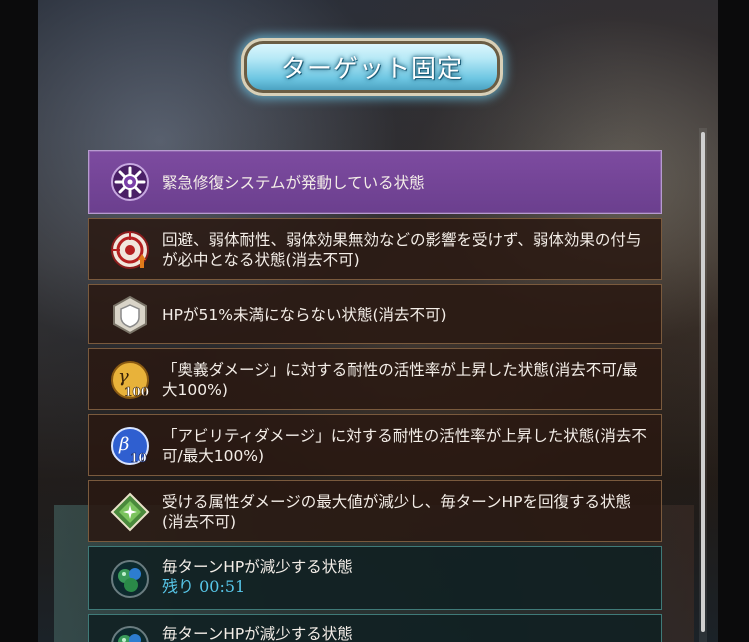 The height and width of the screenshot is (642, 749). Describe the element at coordinates (304, 315) in the screenshot. I see `status-row-text: HPが51%未満にならない状態(消去不可)` at that location.